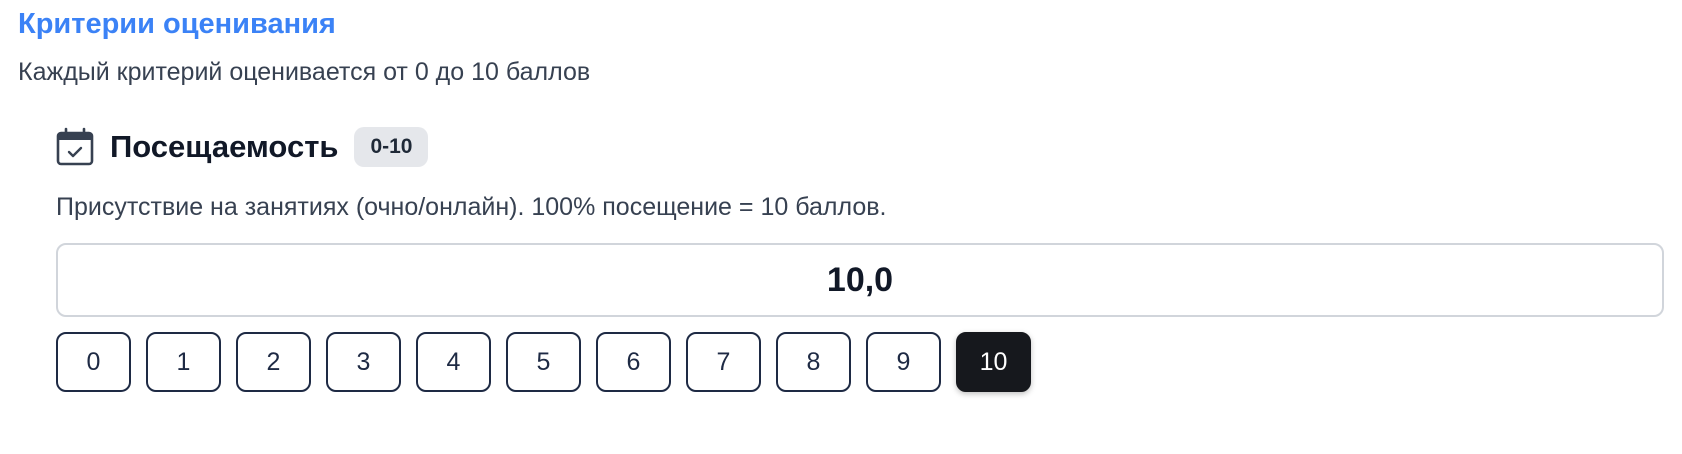  What do you see at coordinates (813, 362) in the screenshot?
I see `score-button-8: 8` at bounding box center [813, 362].